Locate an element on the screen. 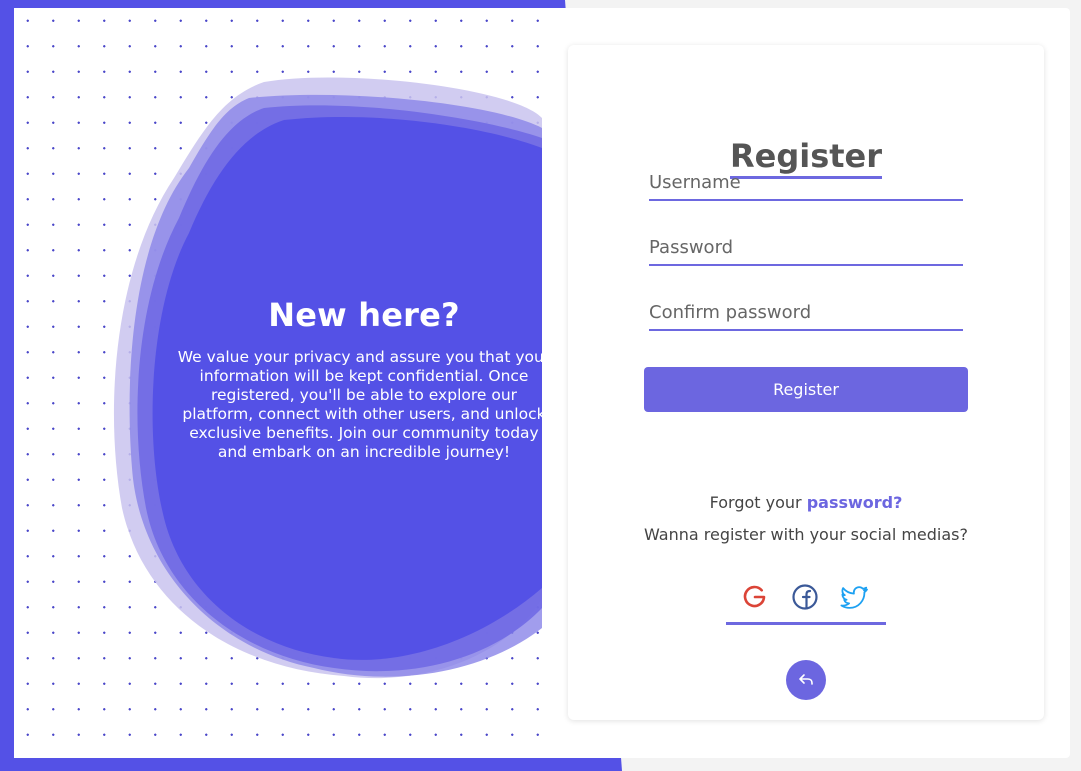  back-arrow-icon is located at coordinates (806, 679).